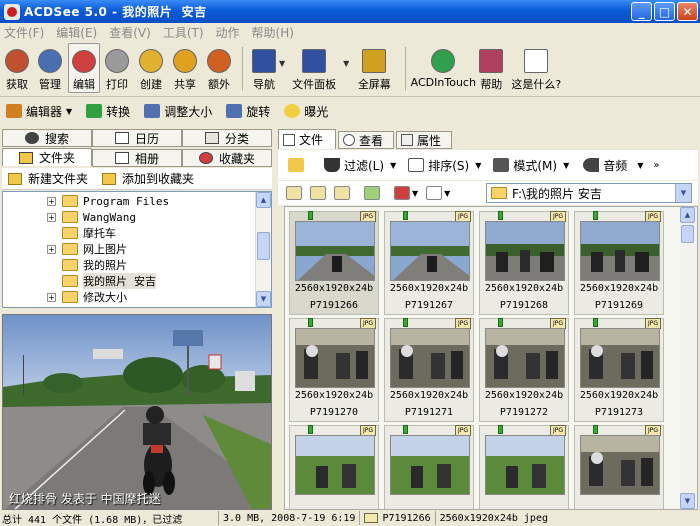 The width and height of the screenshot is (700, 526). Describe the element at coordinates (619, 263) in the screenshot. I see `thumbnail-item: JPG 2560x1920x24b P7191269` at that location.